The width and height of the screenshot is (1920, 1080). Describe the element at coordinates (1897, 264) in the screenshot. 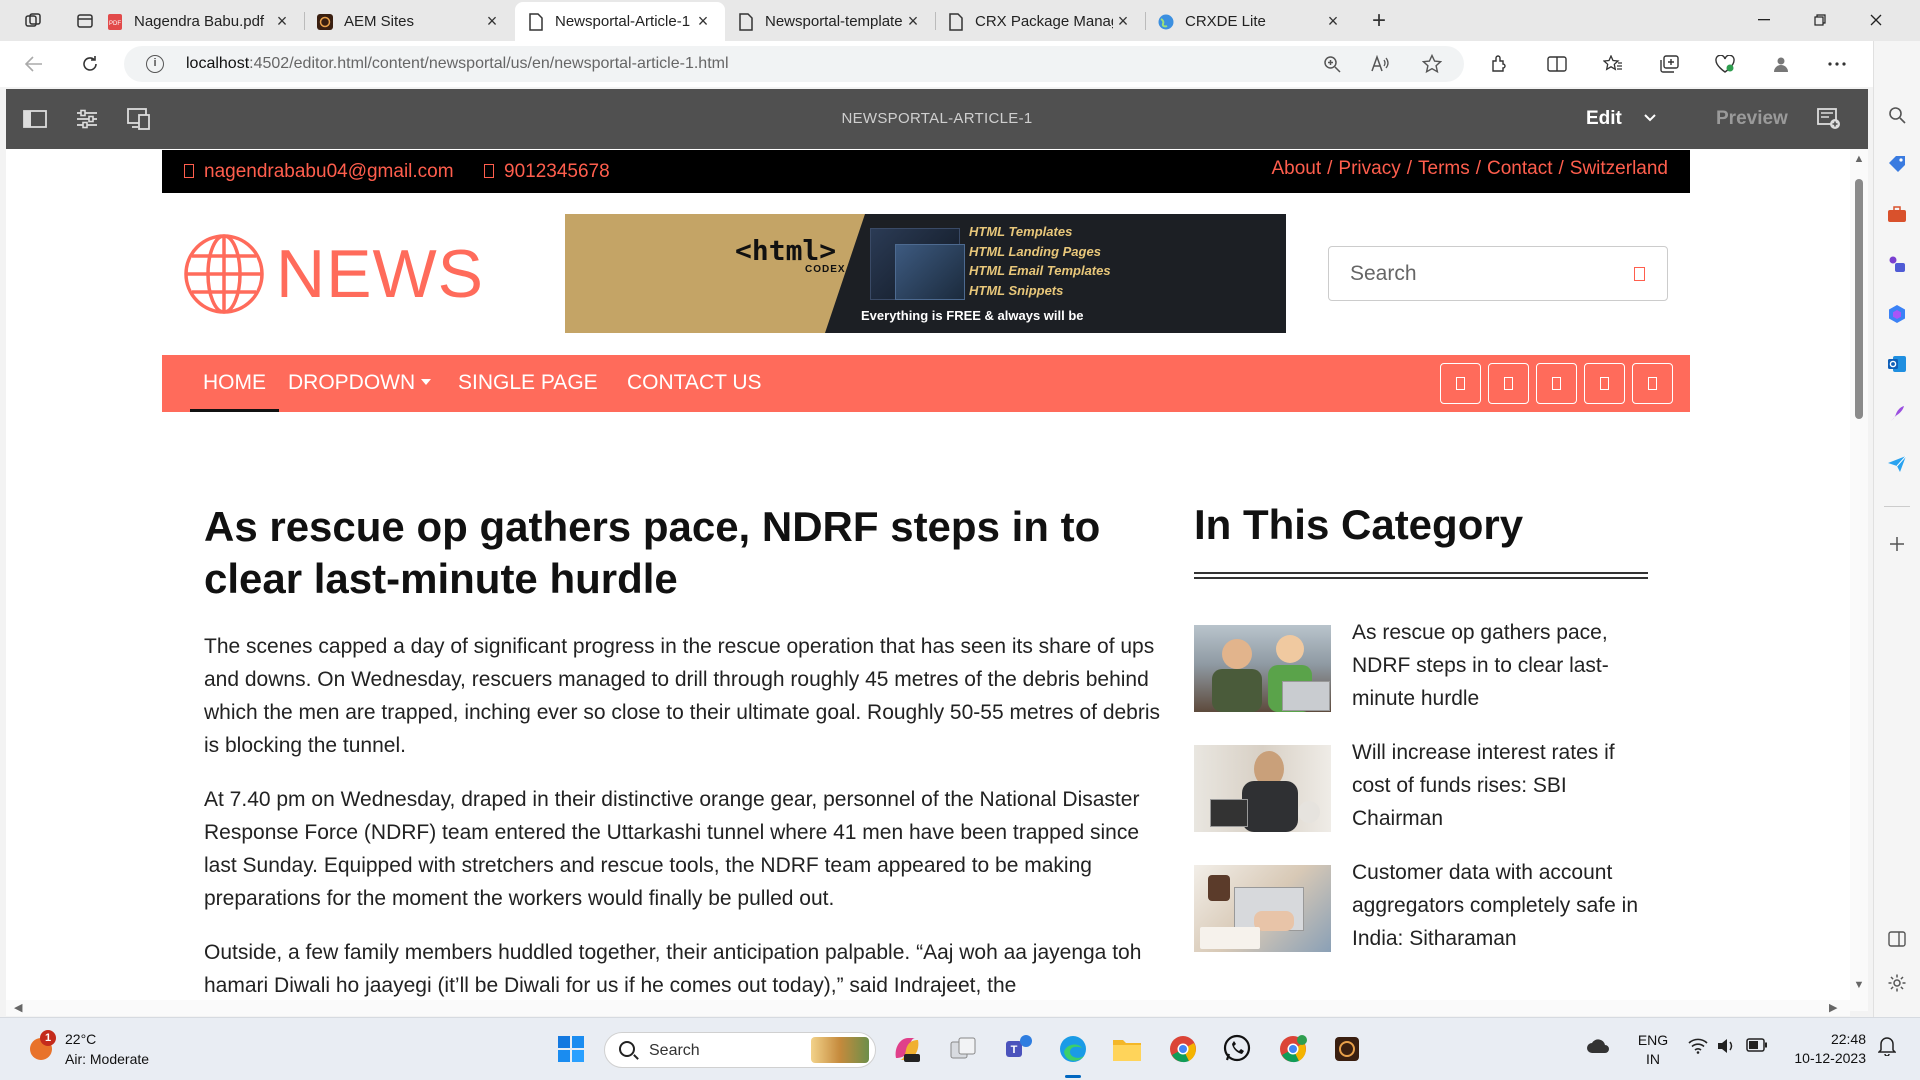

I see `games-icon` at that location.